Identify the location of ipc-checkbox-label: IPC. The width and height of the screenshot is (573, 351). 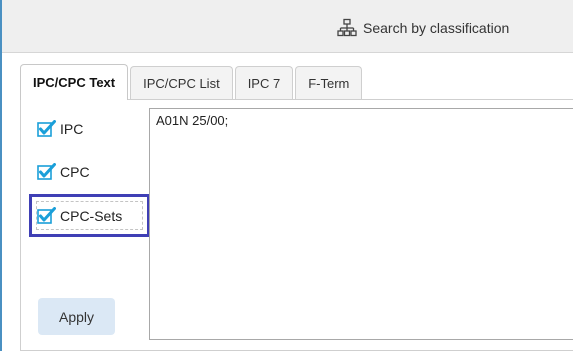
(72, 128).